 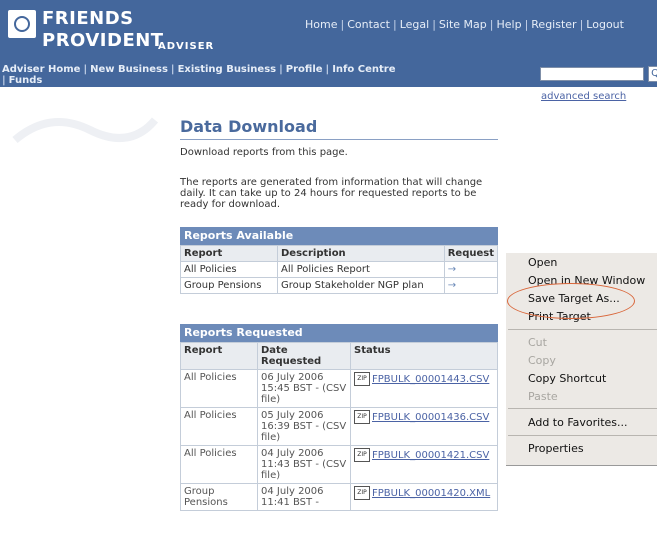 I want to click on description-cell: All Policies Report, so click(x=361, y=269).